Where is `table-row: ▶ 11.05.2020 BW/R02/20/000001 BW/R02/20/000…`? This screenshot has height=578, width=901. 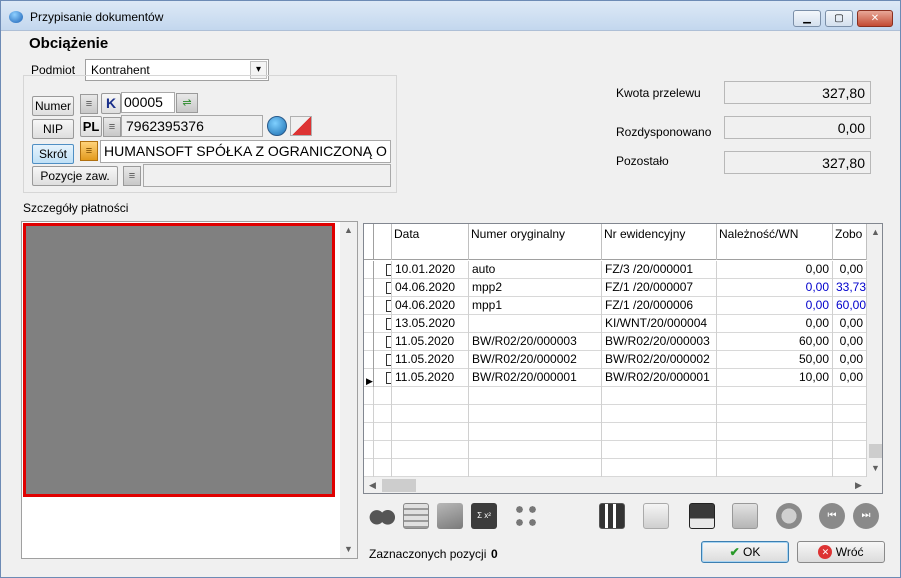
table-row: ▶ 11.05.2020 BW/R02/20/000001 BW/R02/20/000… is located at coordinates (615, 378).